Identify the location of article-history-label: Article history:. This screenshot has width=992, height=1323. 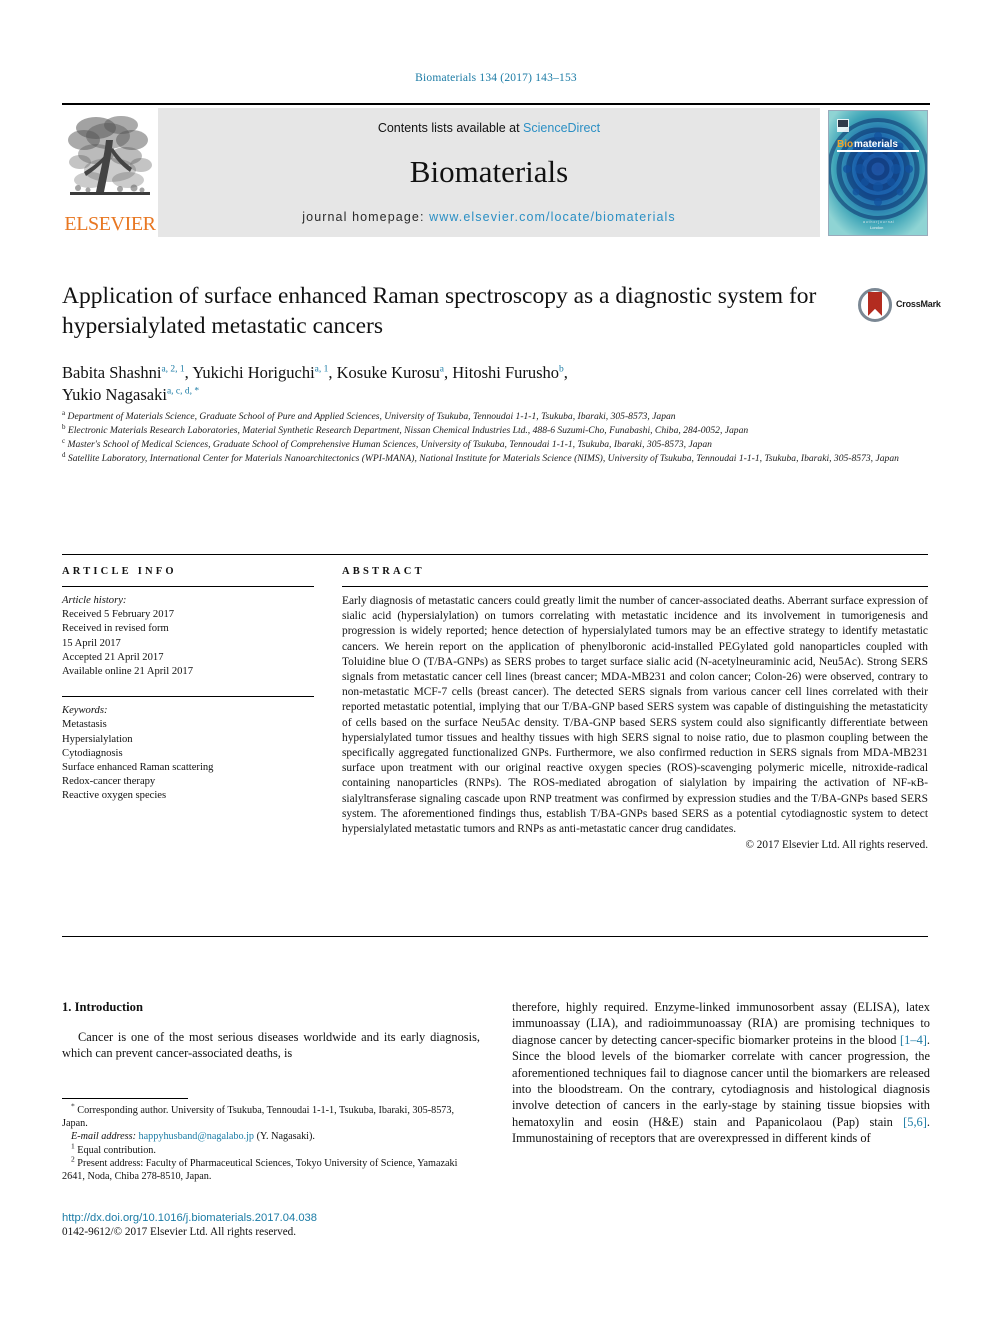
(94, 600).